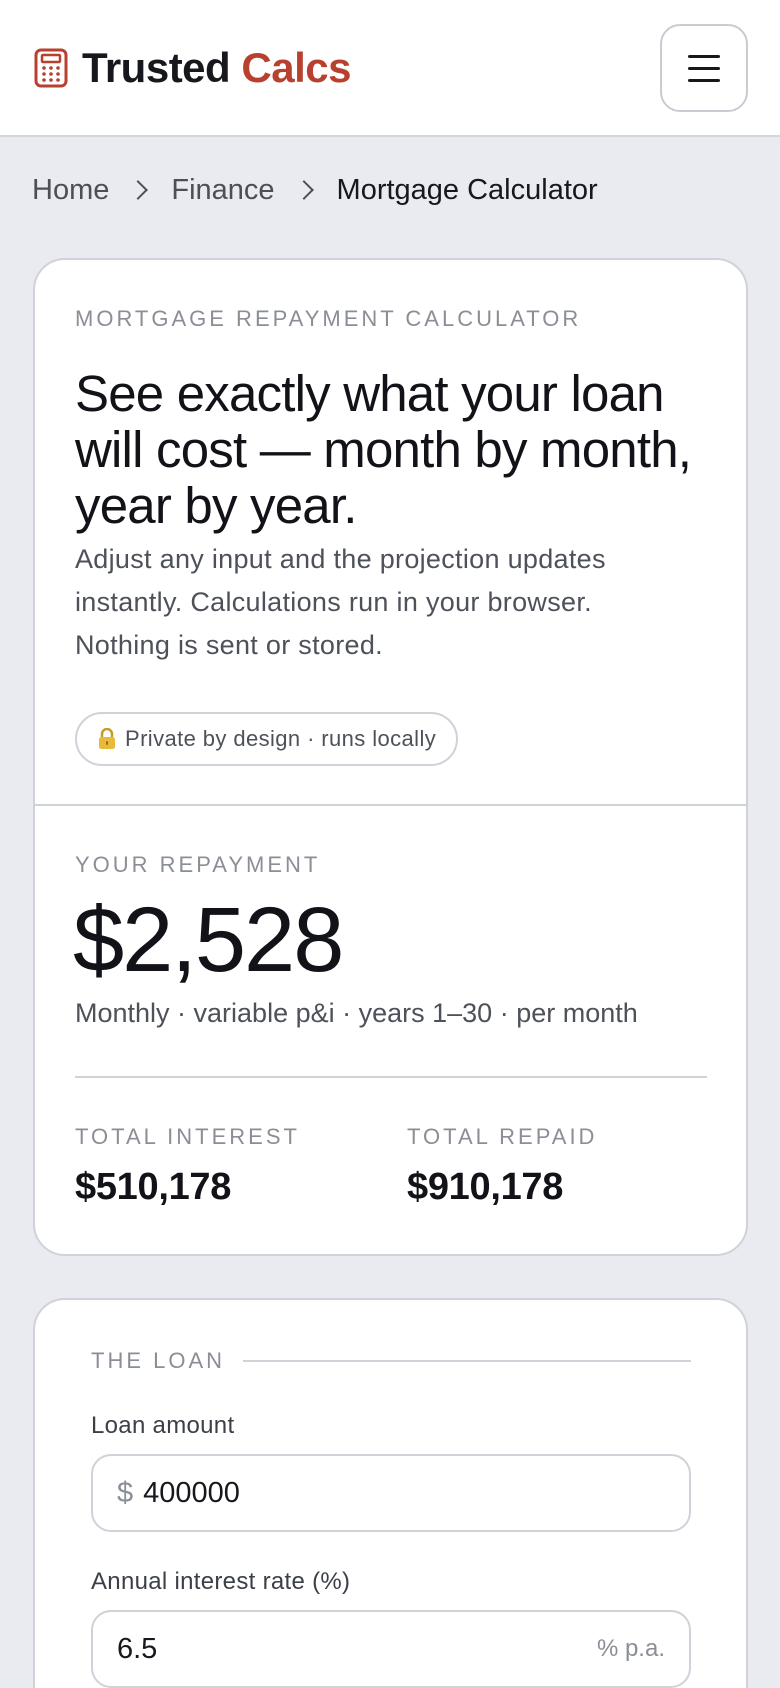 The width and height of the screenshot is (780, 1688). I want to click on loan-amount-label: Loan amount, so click(163, 1425).